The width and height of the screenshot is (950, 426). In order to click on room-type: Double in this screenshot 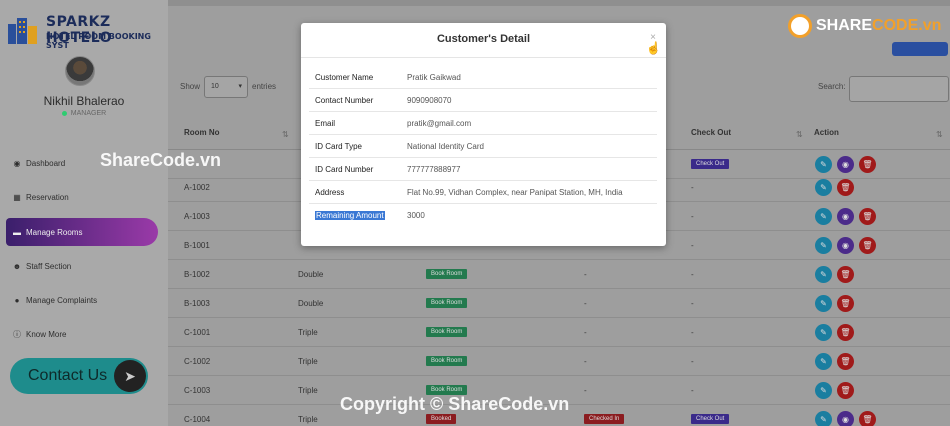, I will do `click(311, 303)`.